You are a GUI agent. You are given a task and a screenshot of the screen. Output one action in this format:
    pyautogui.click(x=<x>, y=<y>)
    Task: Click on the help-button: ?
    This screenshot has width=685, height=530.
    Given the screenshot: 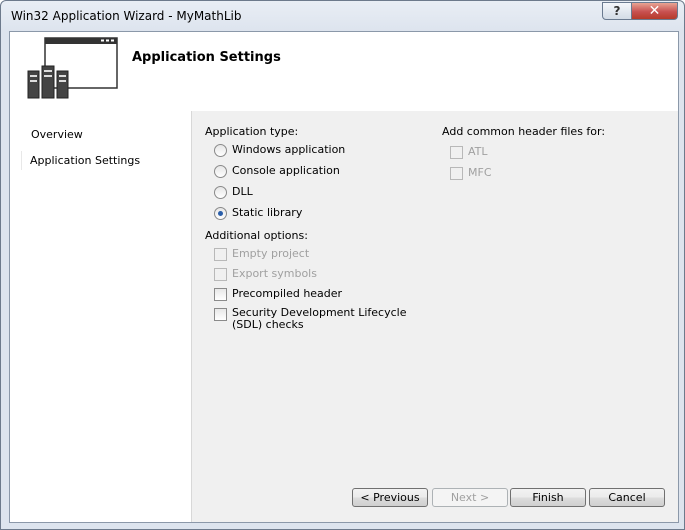 What is the action you would take?
    pyautogui.click(x=617, y=11)
    